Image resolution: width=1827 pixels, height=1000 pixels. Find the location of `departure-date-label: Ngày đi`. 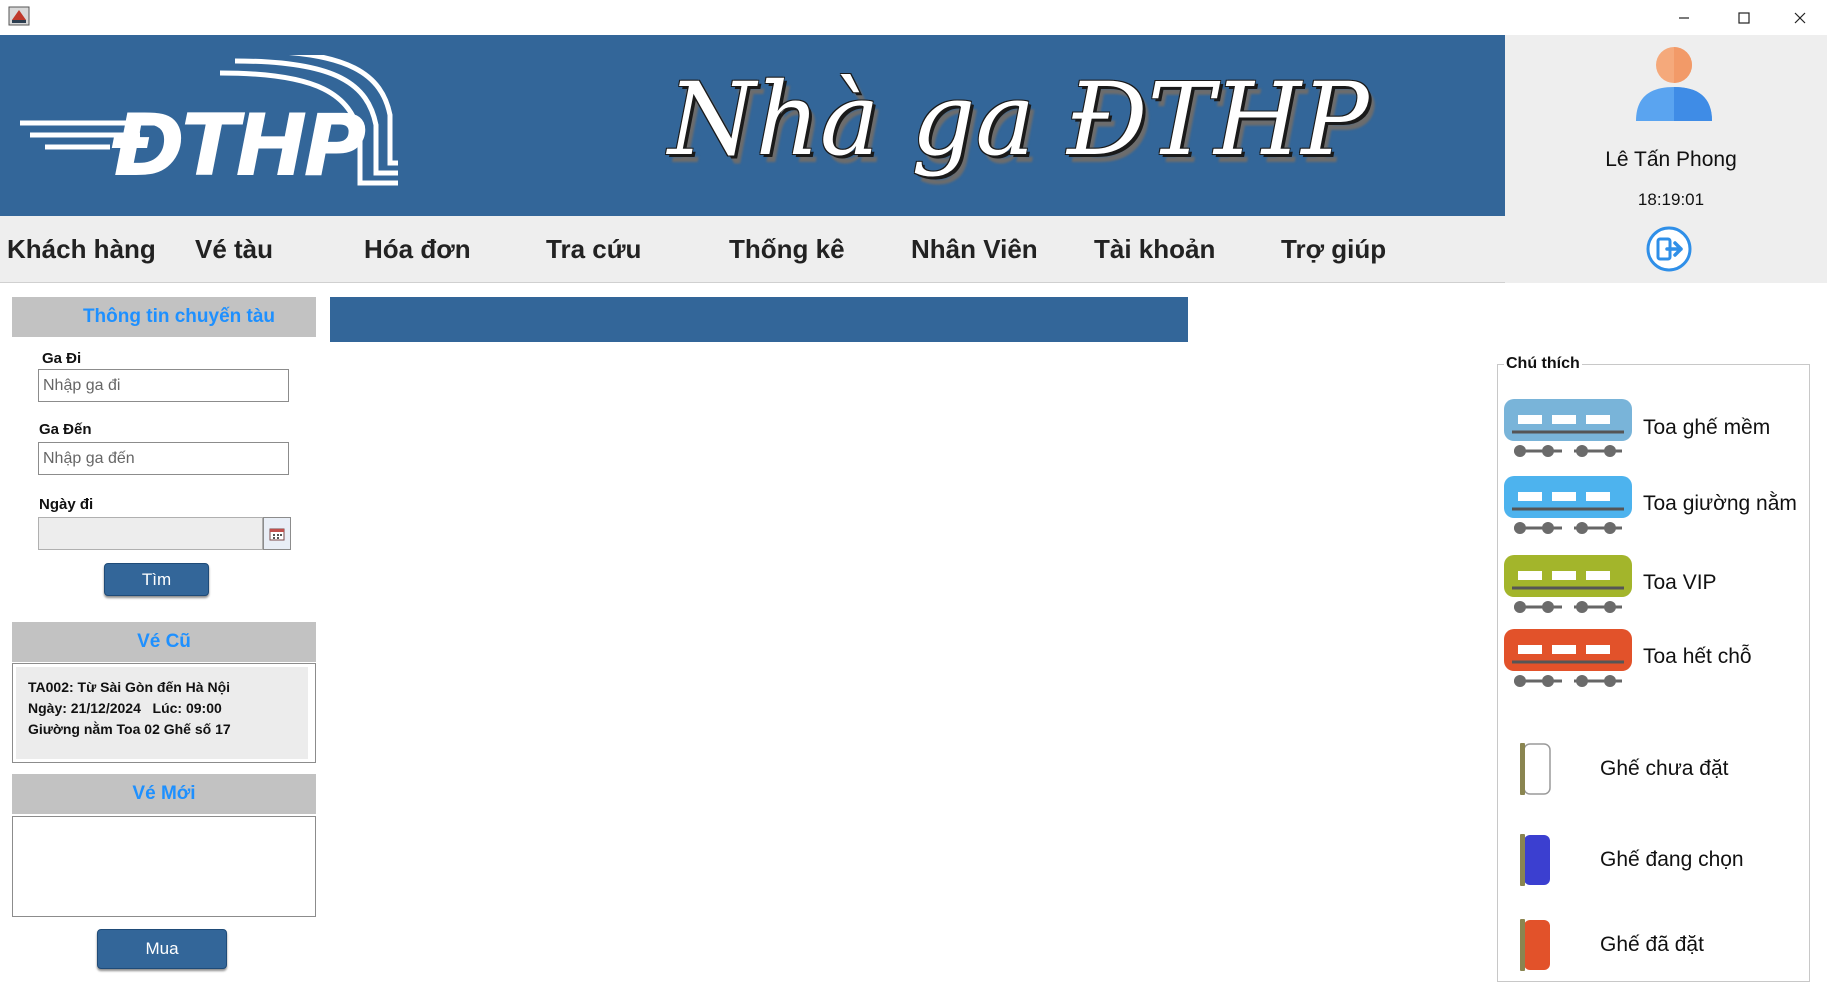

departure-date-label: Ngày đi is located at coordinates (66, 504).